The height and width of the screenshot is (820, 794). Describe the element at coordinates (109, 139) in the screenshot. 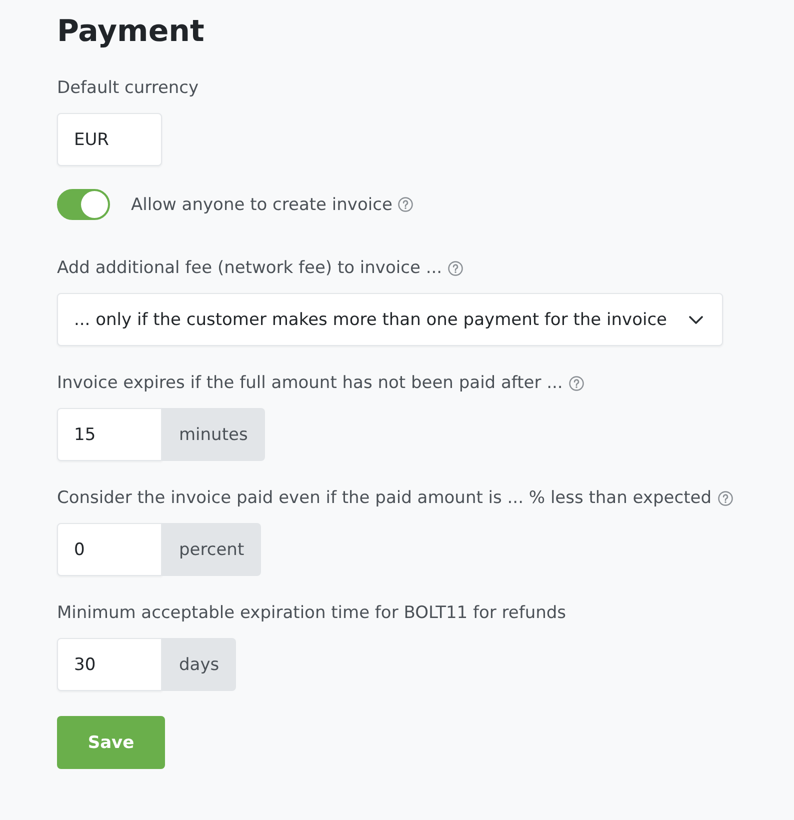

I see `text-field: EUR` at that location.